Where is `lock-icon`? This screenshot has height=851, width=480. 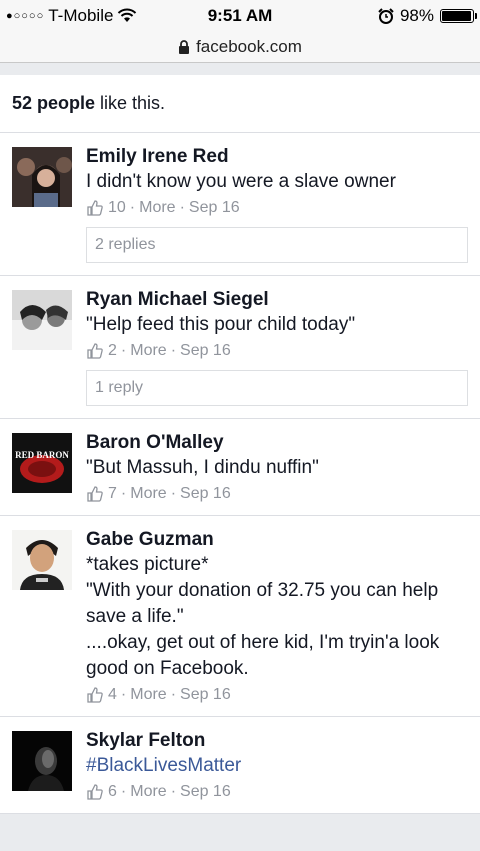 lock-icon is located at coordinates (184, 46).